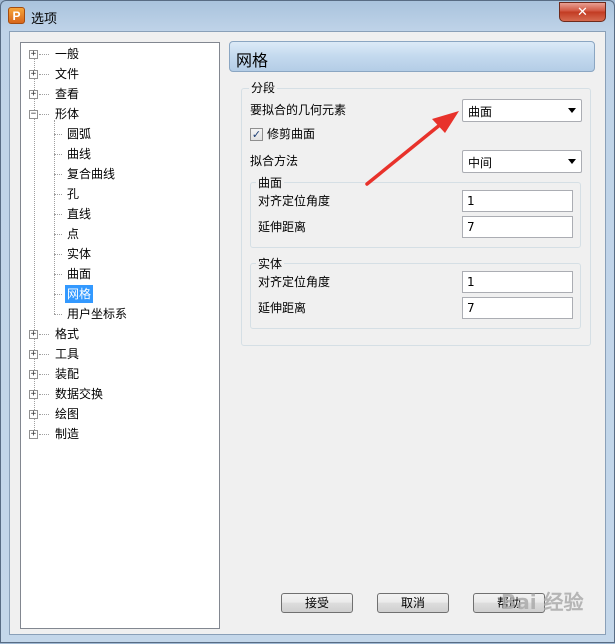 The height and width of the screenshot is (644, 615). I want to click on annotation-arrow-icon, so click(412, 148).